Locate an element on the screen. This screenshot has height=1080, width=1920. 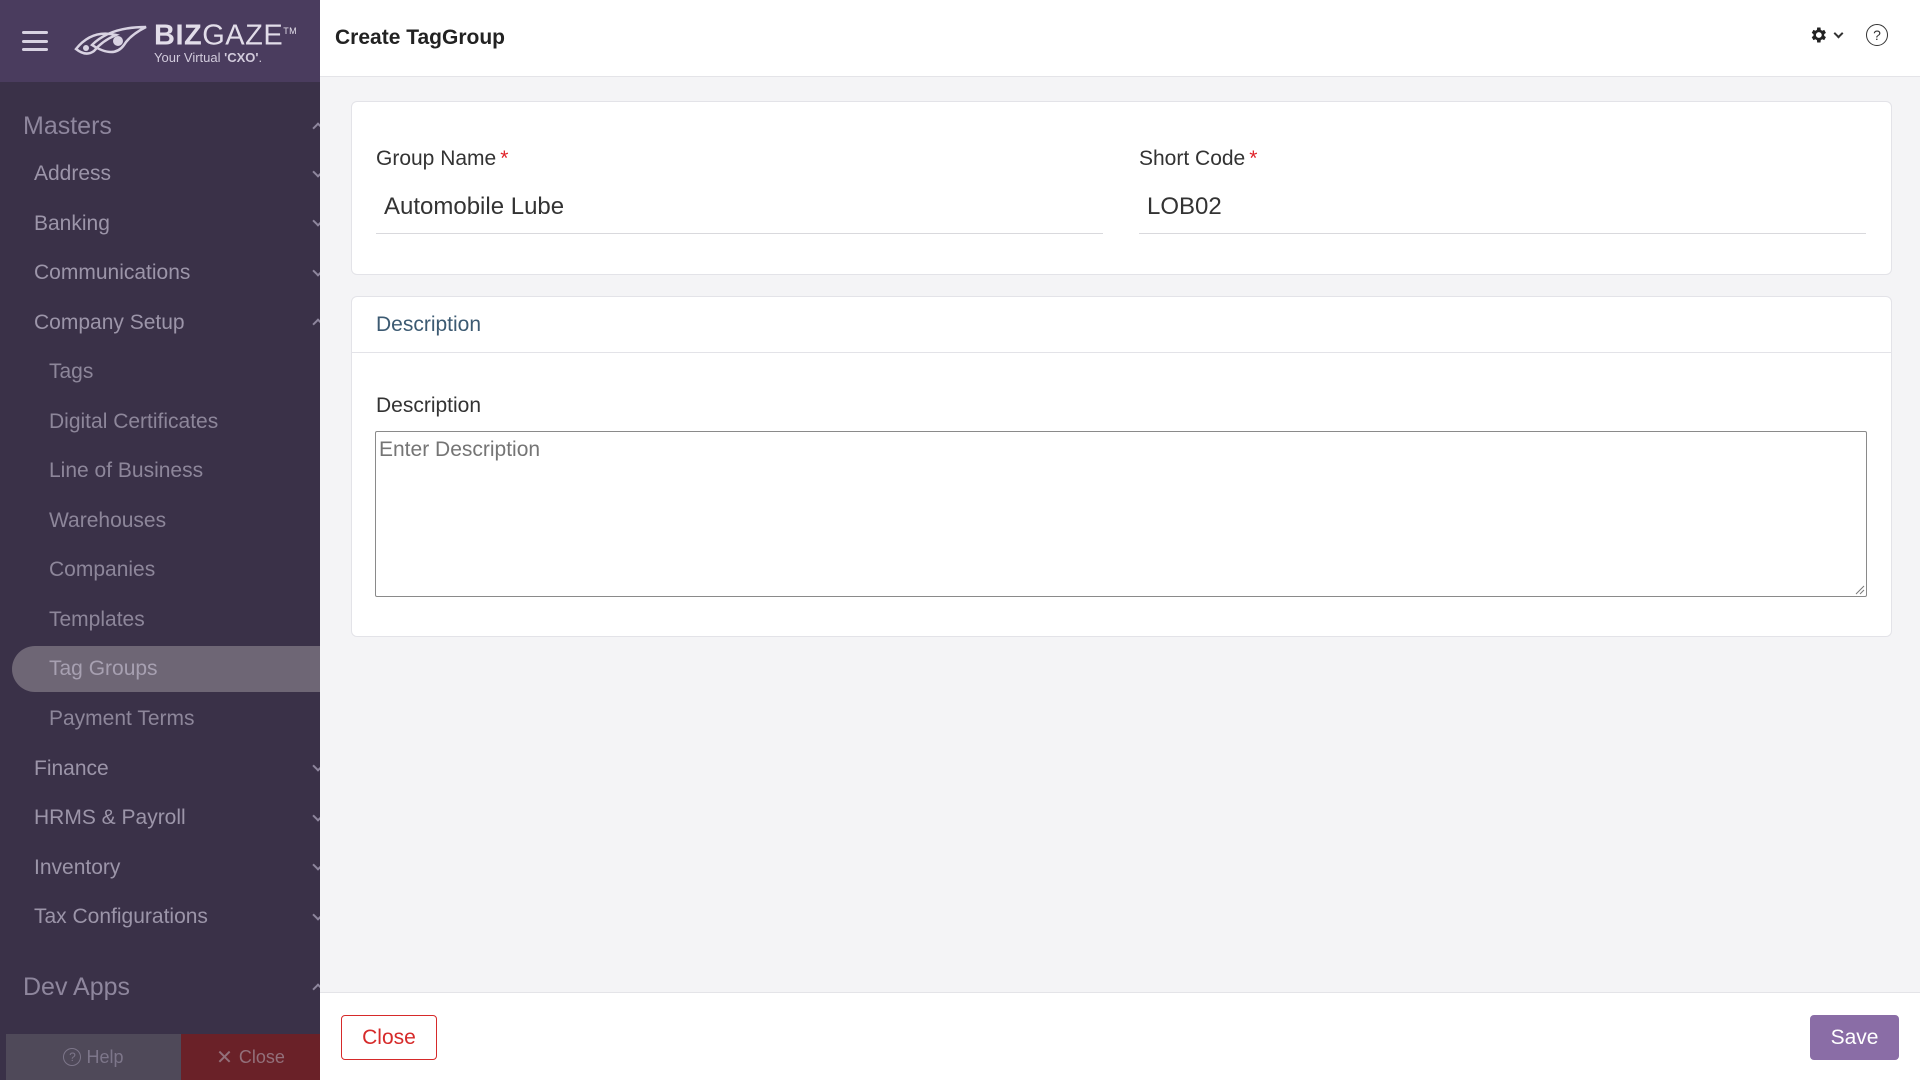
sidebar-item-banking: Banking is located at coordinates (160, 224).